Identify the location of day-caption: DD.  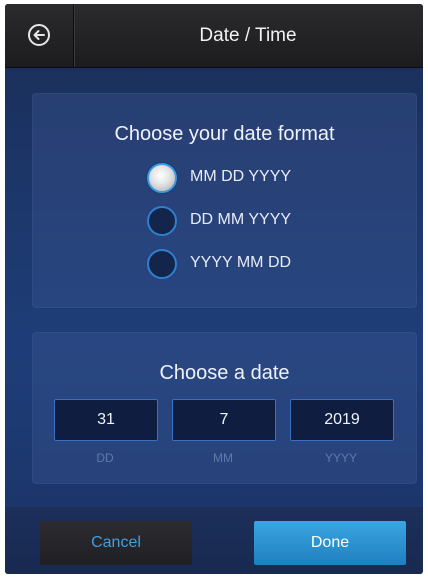
(105, 458).